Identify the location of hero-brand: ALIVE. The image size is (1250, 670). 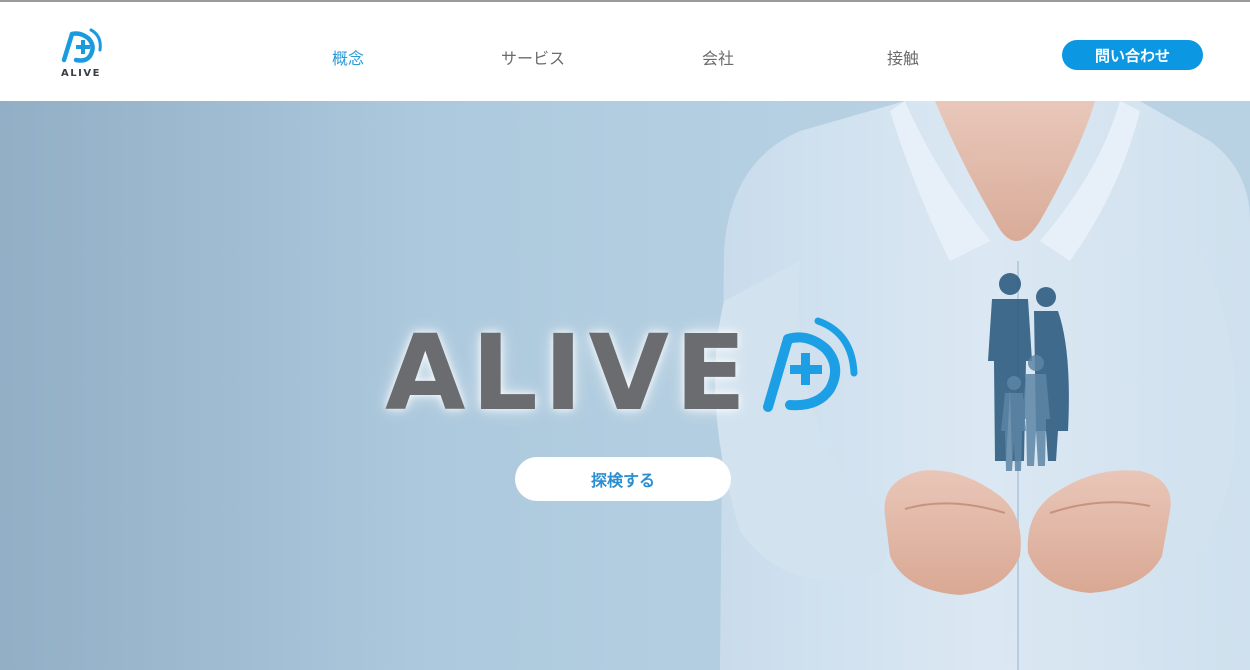
(625, 370).